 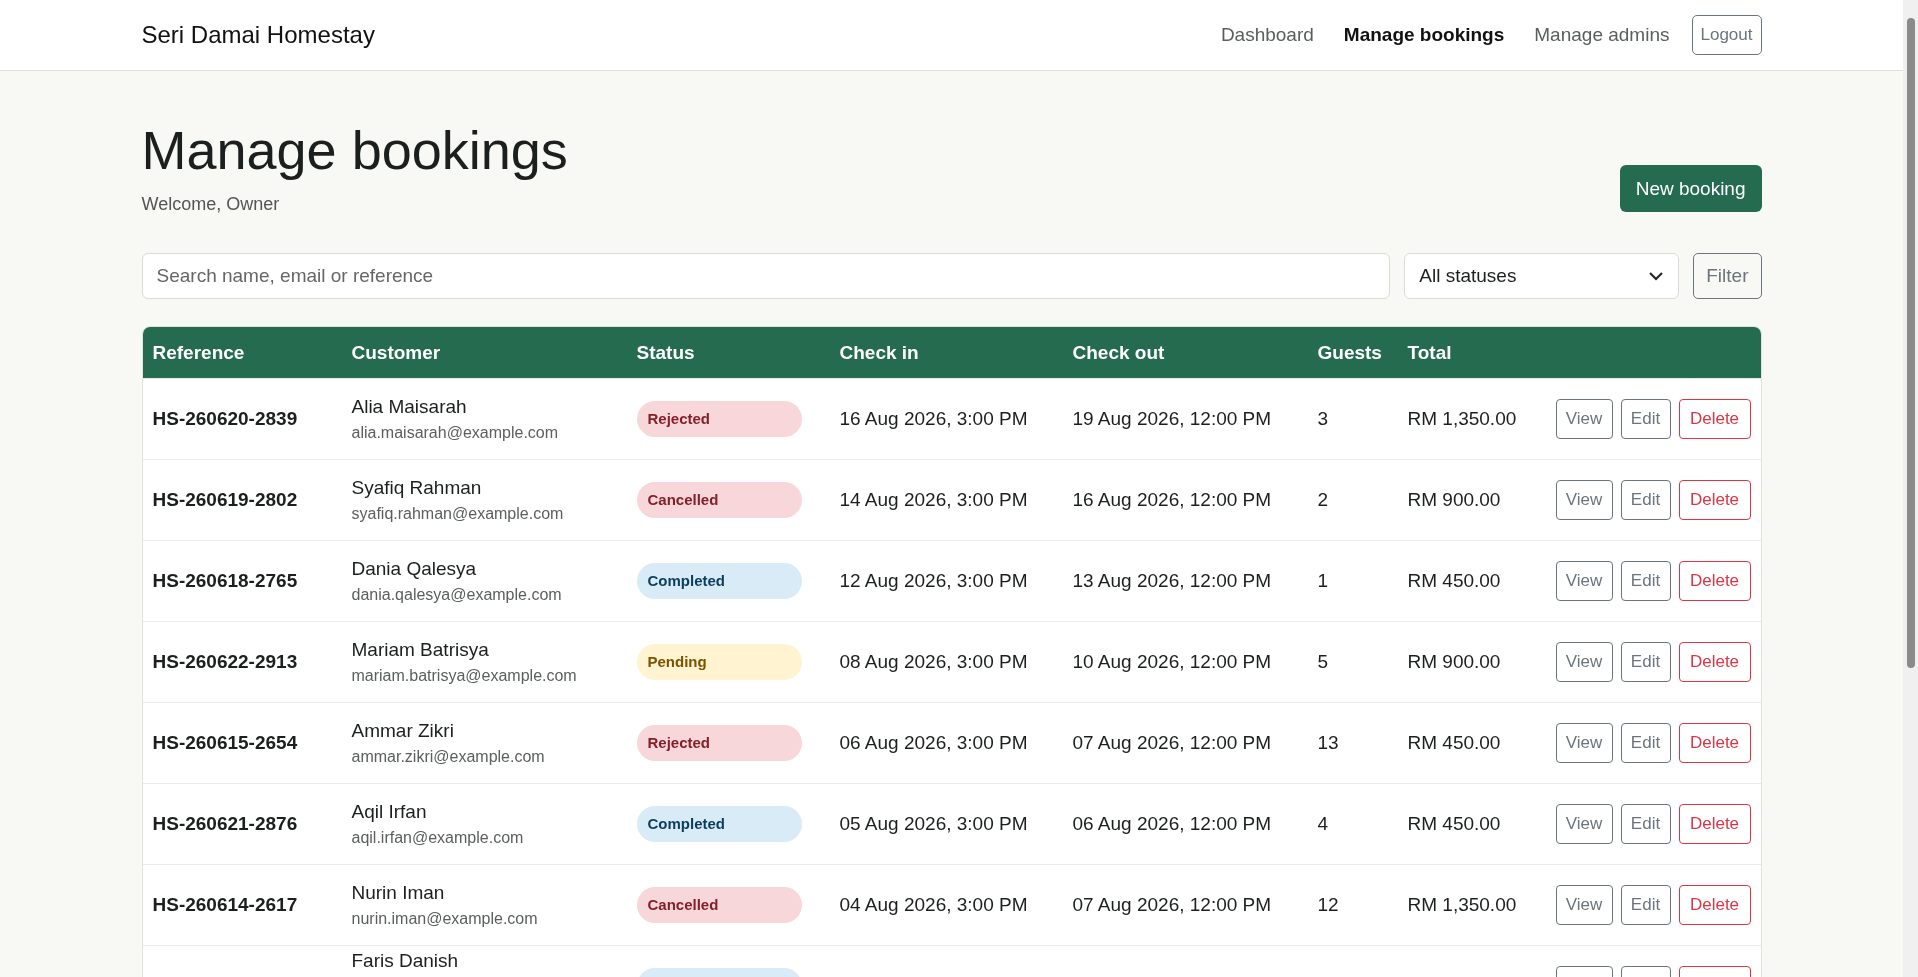 I want to click on customer-email: alia.maisarah@example.com, so click(x=455, y=432).